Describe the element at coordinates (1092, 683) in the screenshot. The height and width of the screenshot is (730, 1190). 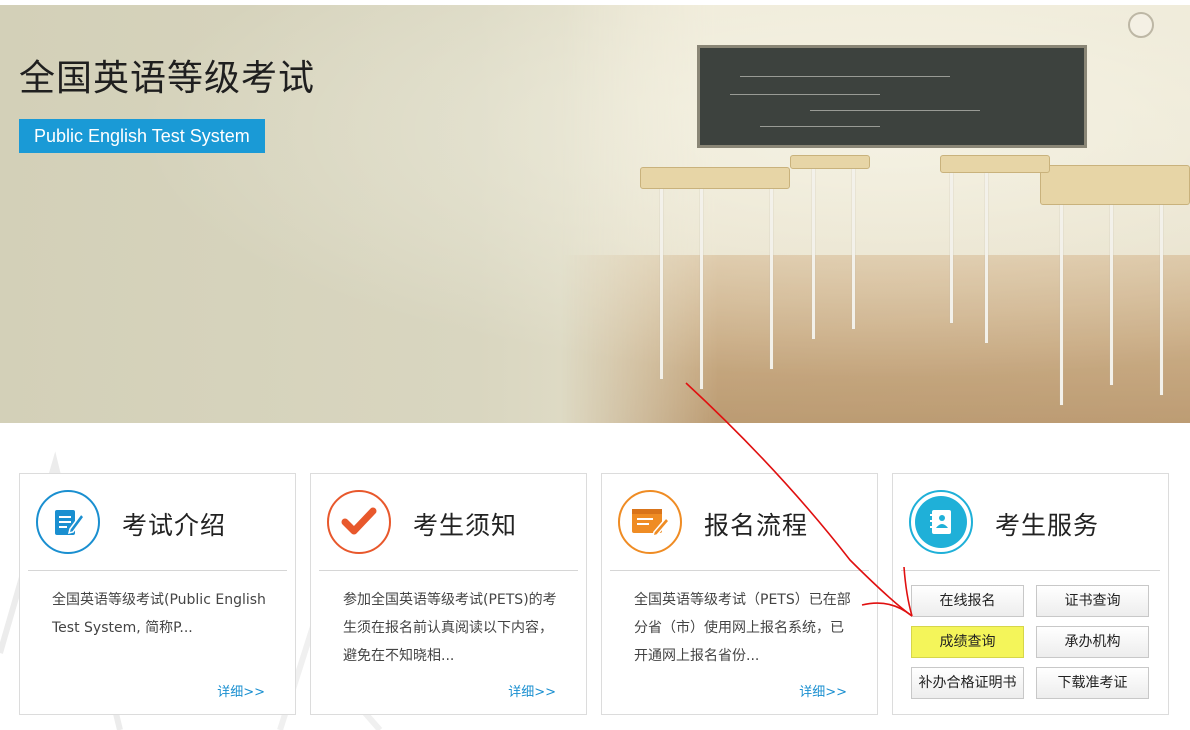
I see `download-admission-ticket-button: 下载准考证` at that location.